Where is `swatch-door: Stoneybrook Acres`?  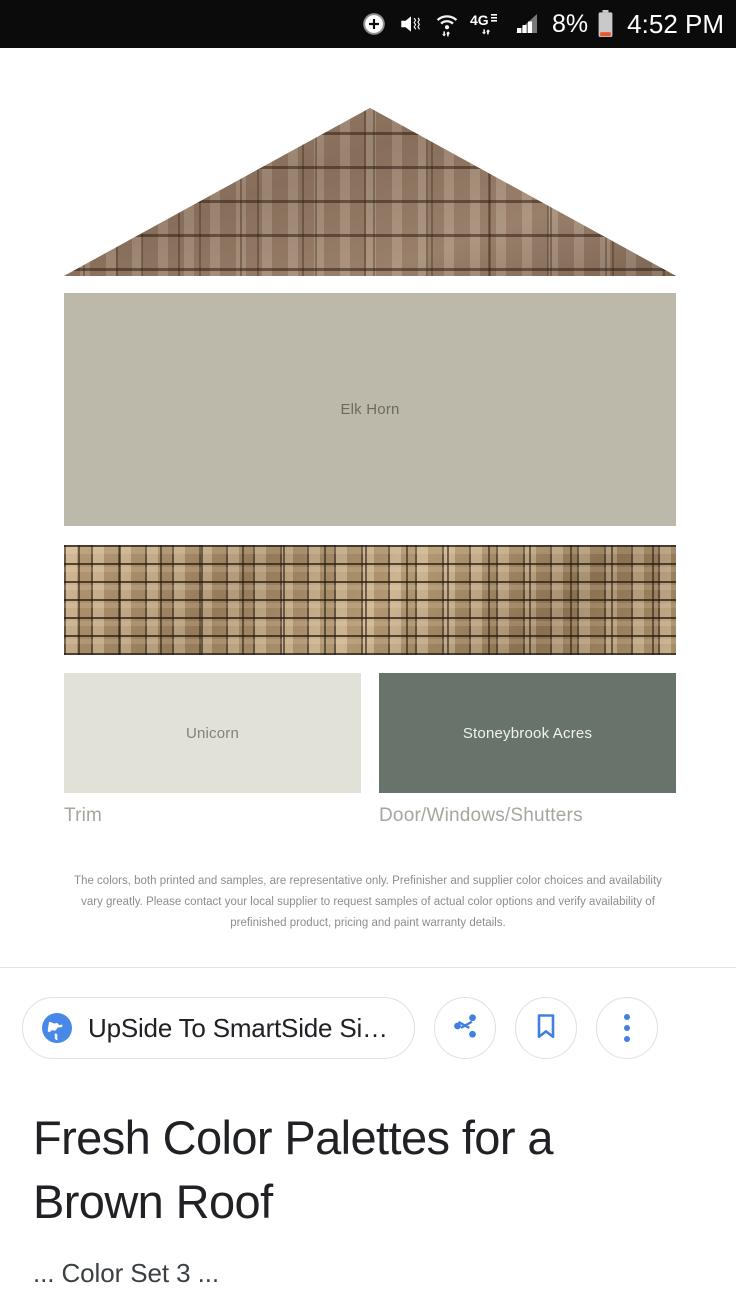 swatch-door: Stoneybrook Acres is located at coordinates (527, 733).